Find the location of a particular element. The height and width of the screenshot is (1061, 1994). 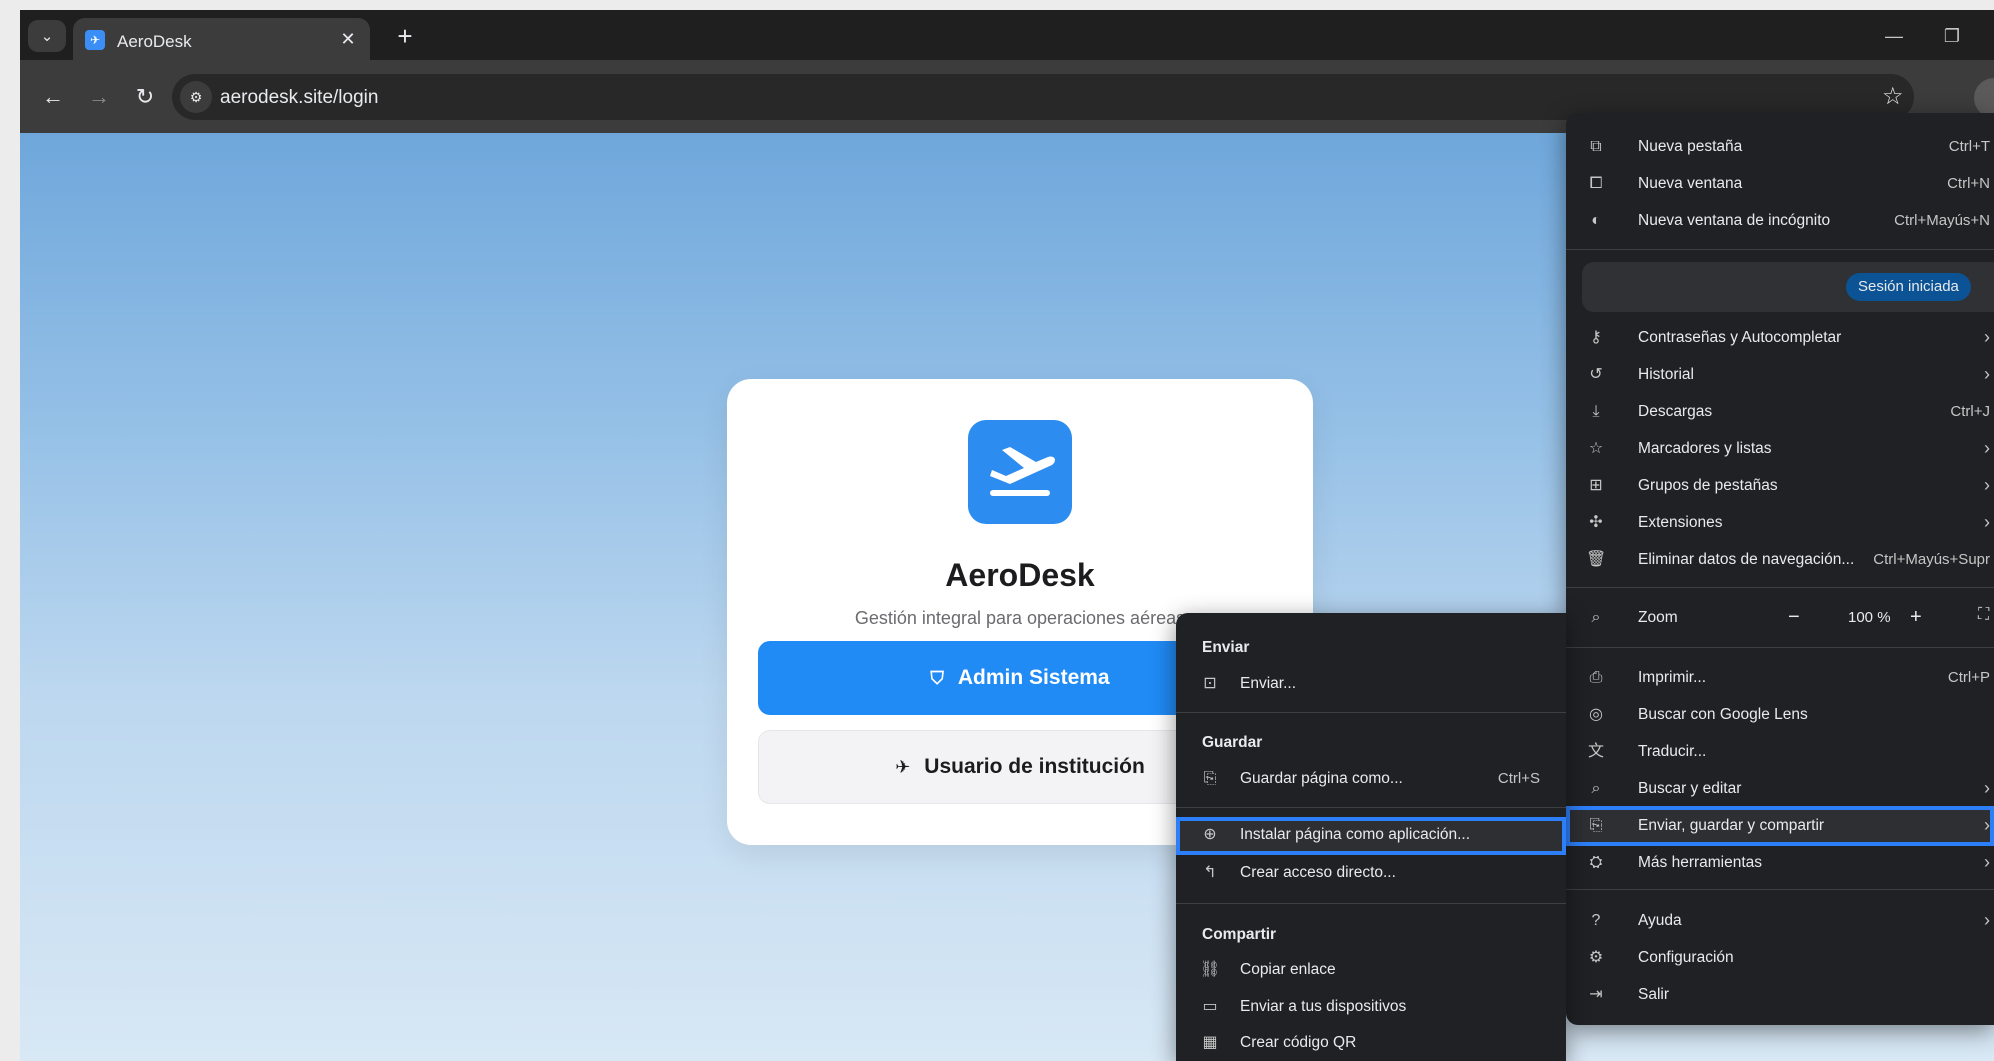

menu-shortcut: Ctrl+Mayús+N is located at coordinates (1942, 220).